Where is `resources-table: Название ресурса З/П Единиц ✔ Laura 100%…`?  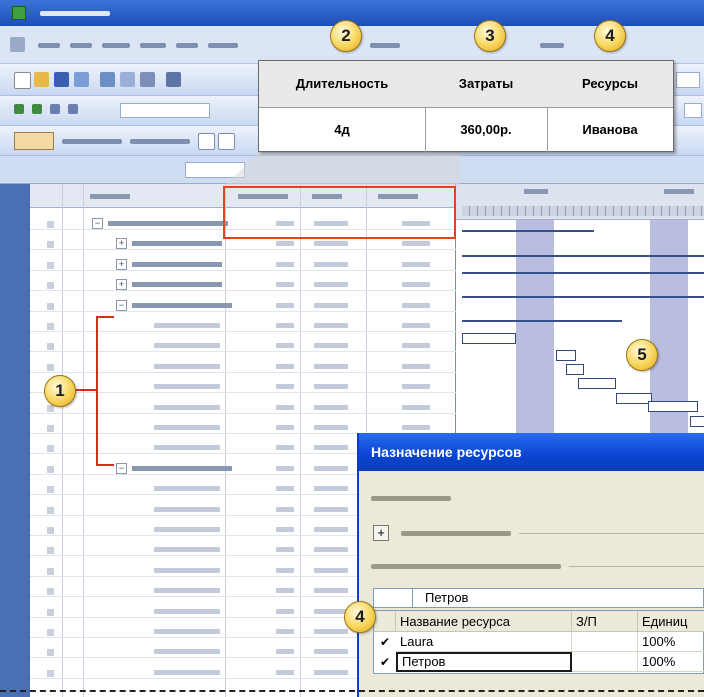
resources-table: Название ресурса З/П Единиц ✔ Laura 100%… is located at coordinates (538, 642).